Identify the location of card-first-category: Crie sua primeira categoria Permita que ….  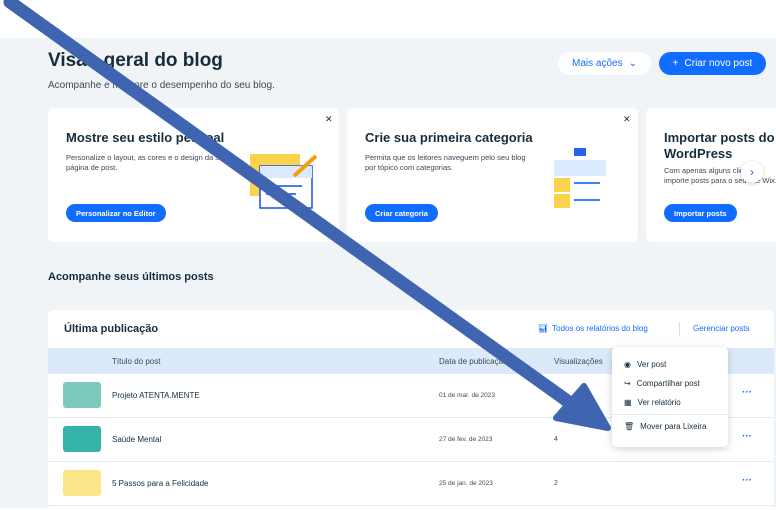
(492, 175).